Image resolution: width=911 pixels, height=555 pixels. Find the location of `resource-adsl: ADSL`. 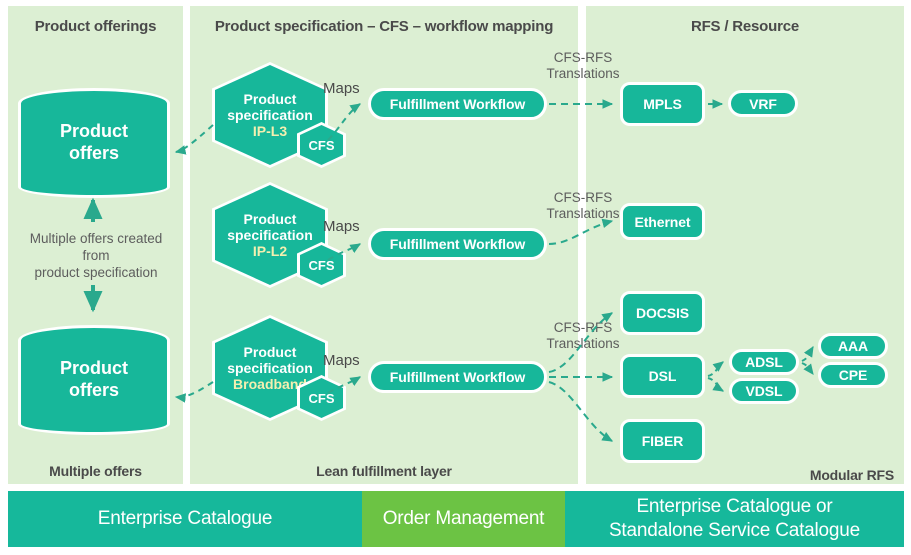

resource-adsl: ADSL is located at coordinates (764, 362).